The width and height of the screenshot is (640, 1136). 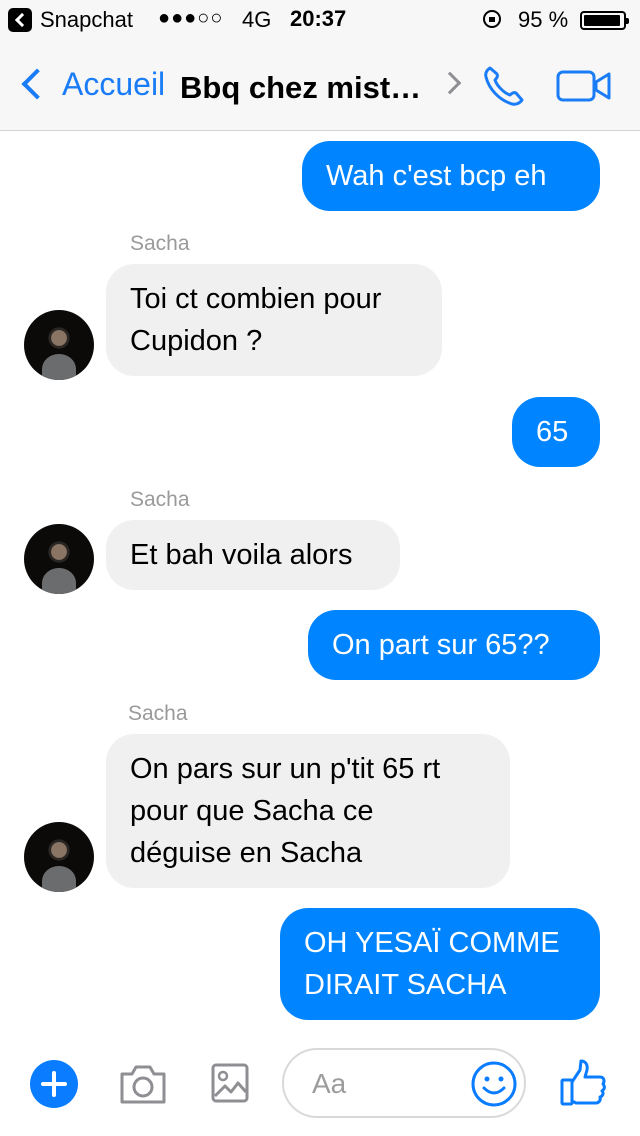 What do you see at coordinates (329, 1083) in the screenshot?
I see `message-input-placeholder: Aa` at bounding box center [329, 1083].